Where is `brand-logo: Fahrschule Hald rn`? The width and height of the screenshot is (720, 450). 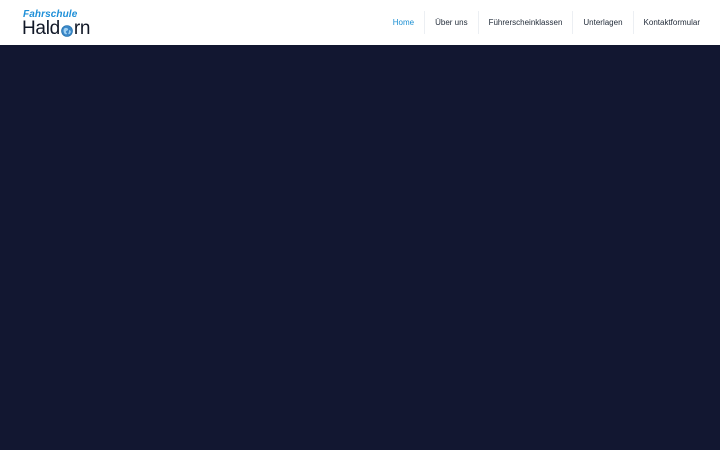 brand-logo: Fahrschule Hald rn is located at coordinates (60, 24).